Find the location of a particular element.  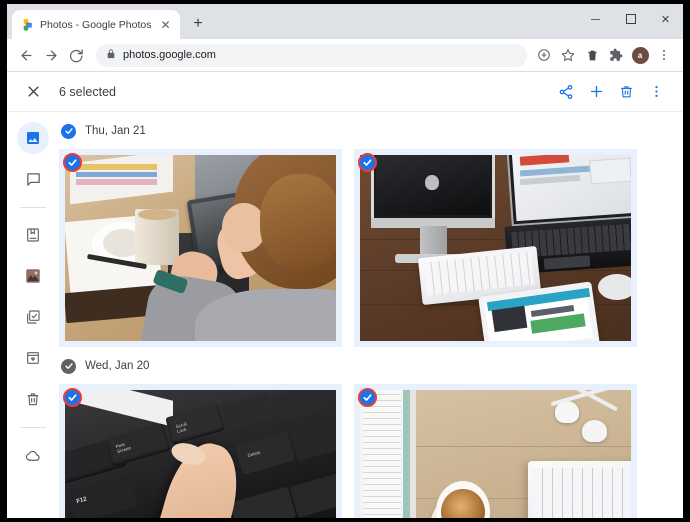

browser-tab-photos: Photos - Google Photos ✕ is located at coordinates (96, 24).